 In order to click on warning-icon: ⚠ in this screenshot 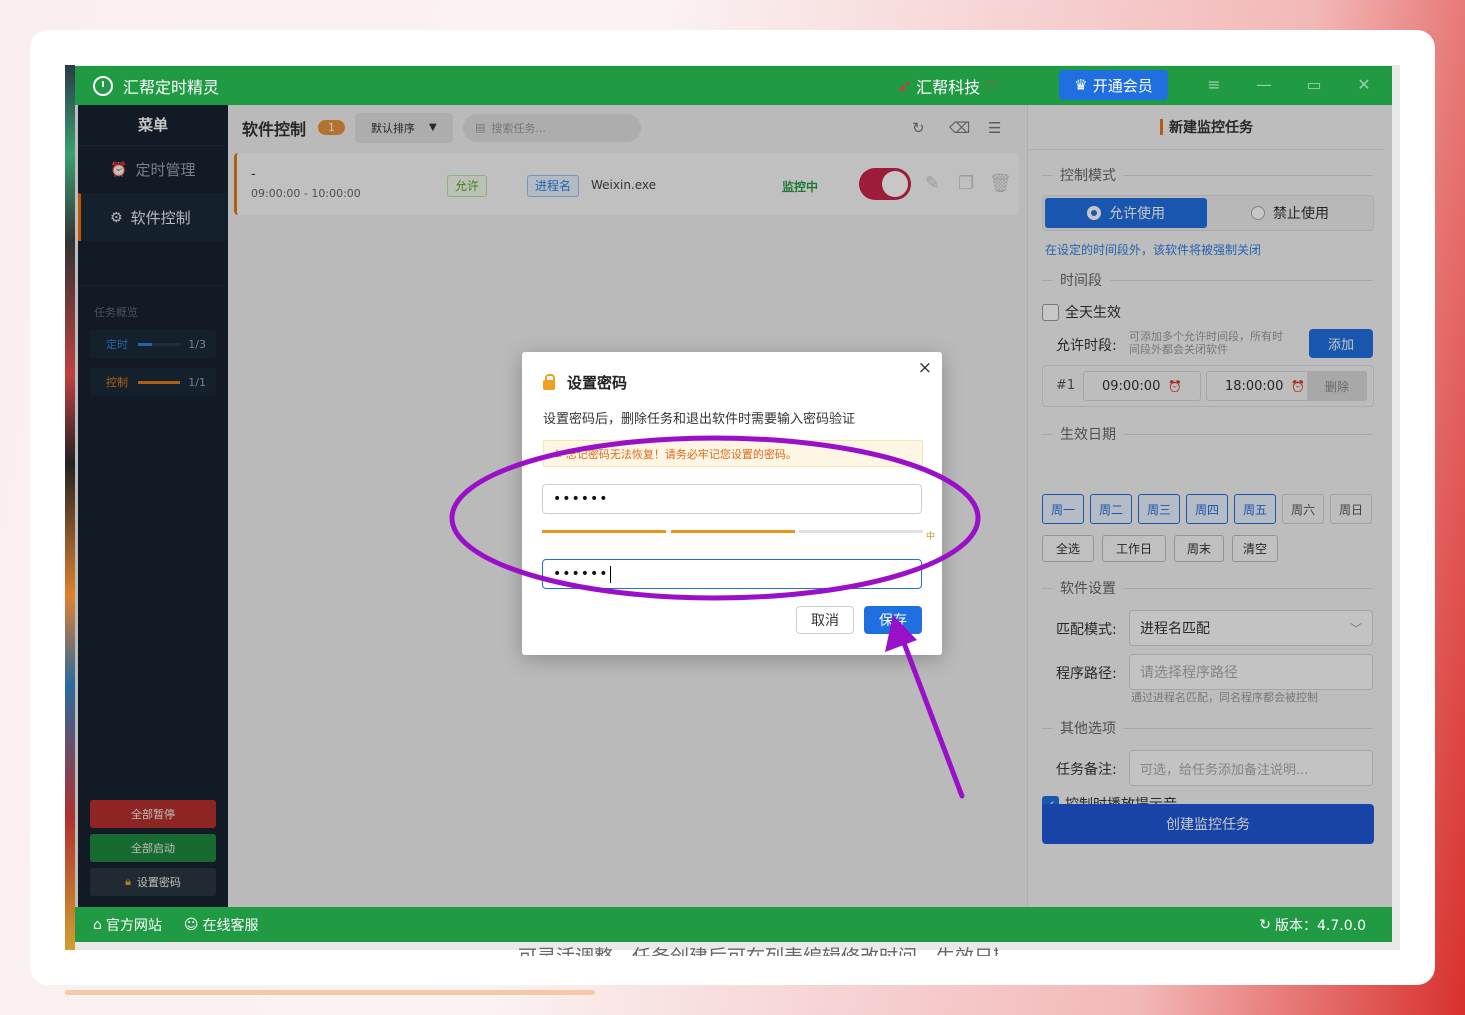, I will do `click(557, 453)`.